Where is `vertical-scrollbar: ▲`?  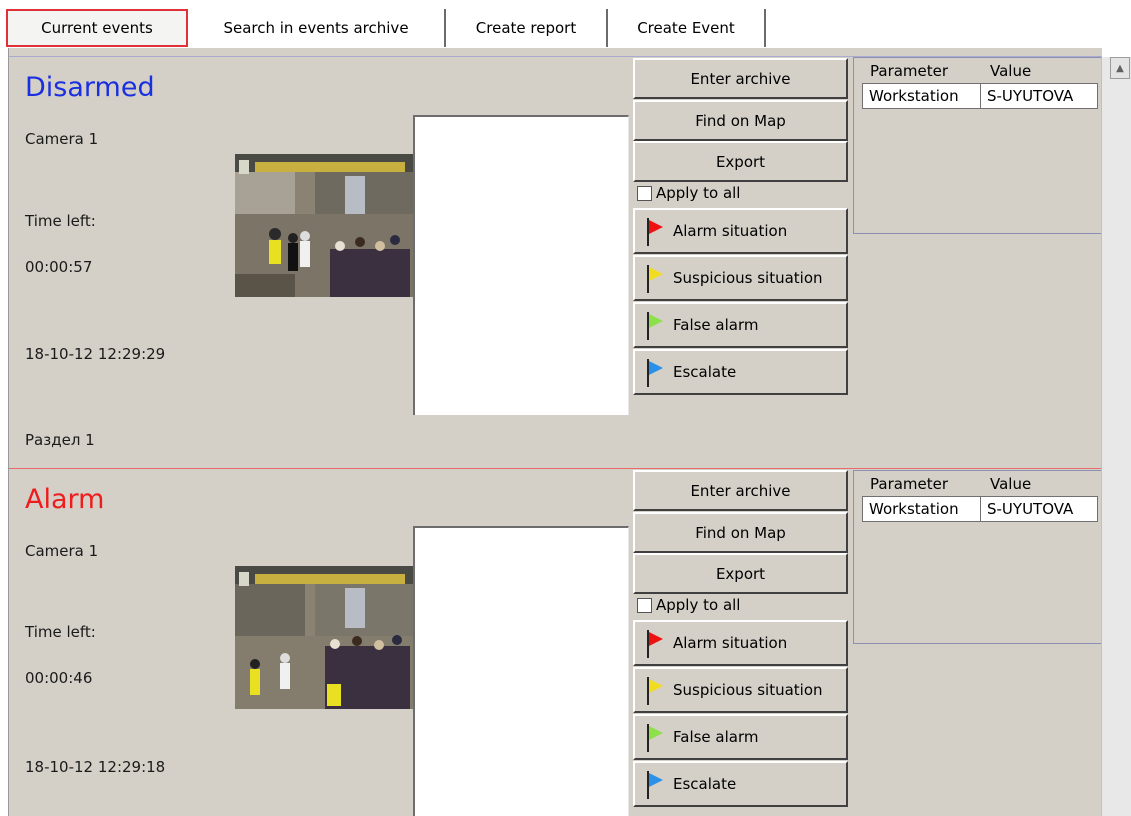
vertical-scrollbar: ▲ is located at coordinates (1116, 436).